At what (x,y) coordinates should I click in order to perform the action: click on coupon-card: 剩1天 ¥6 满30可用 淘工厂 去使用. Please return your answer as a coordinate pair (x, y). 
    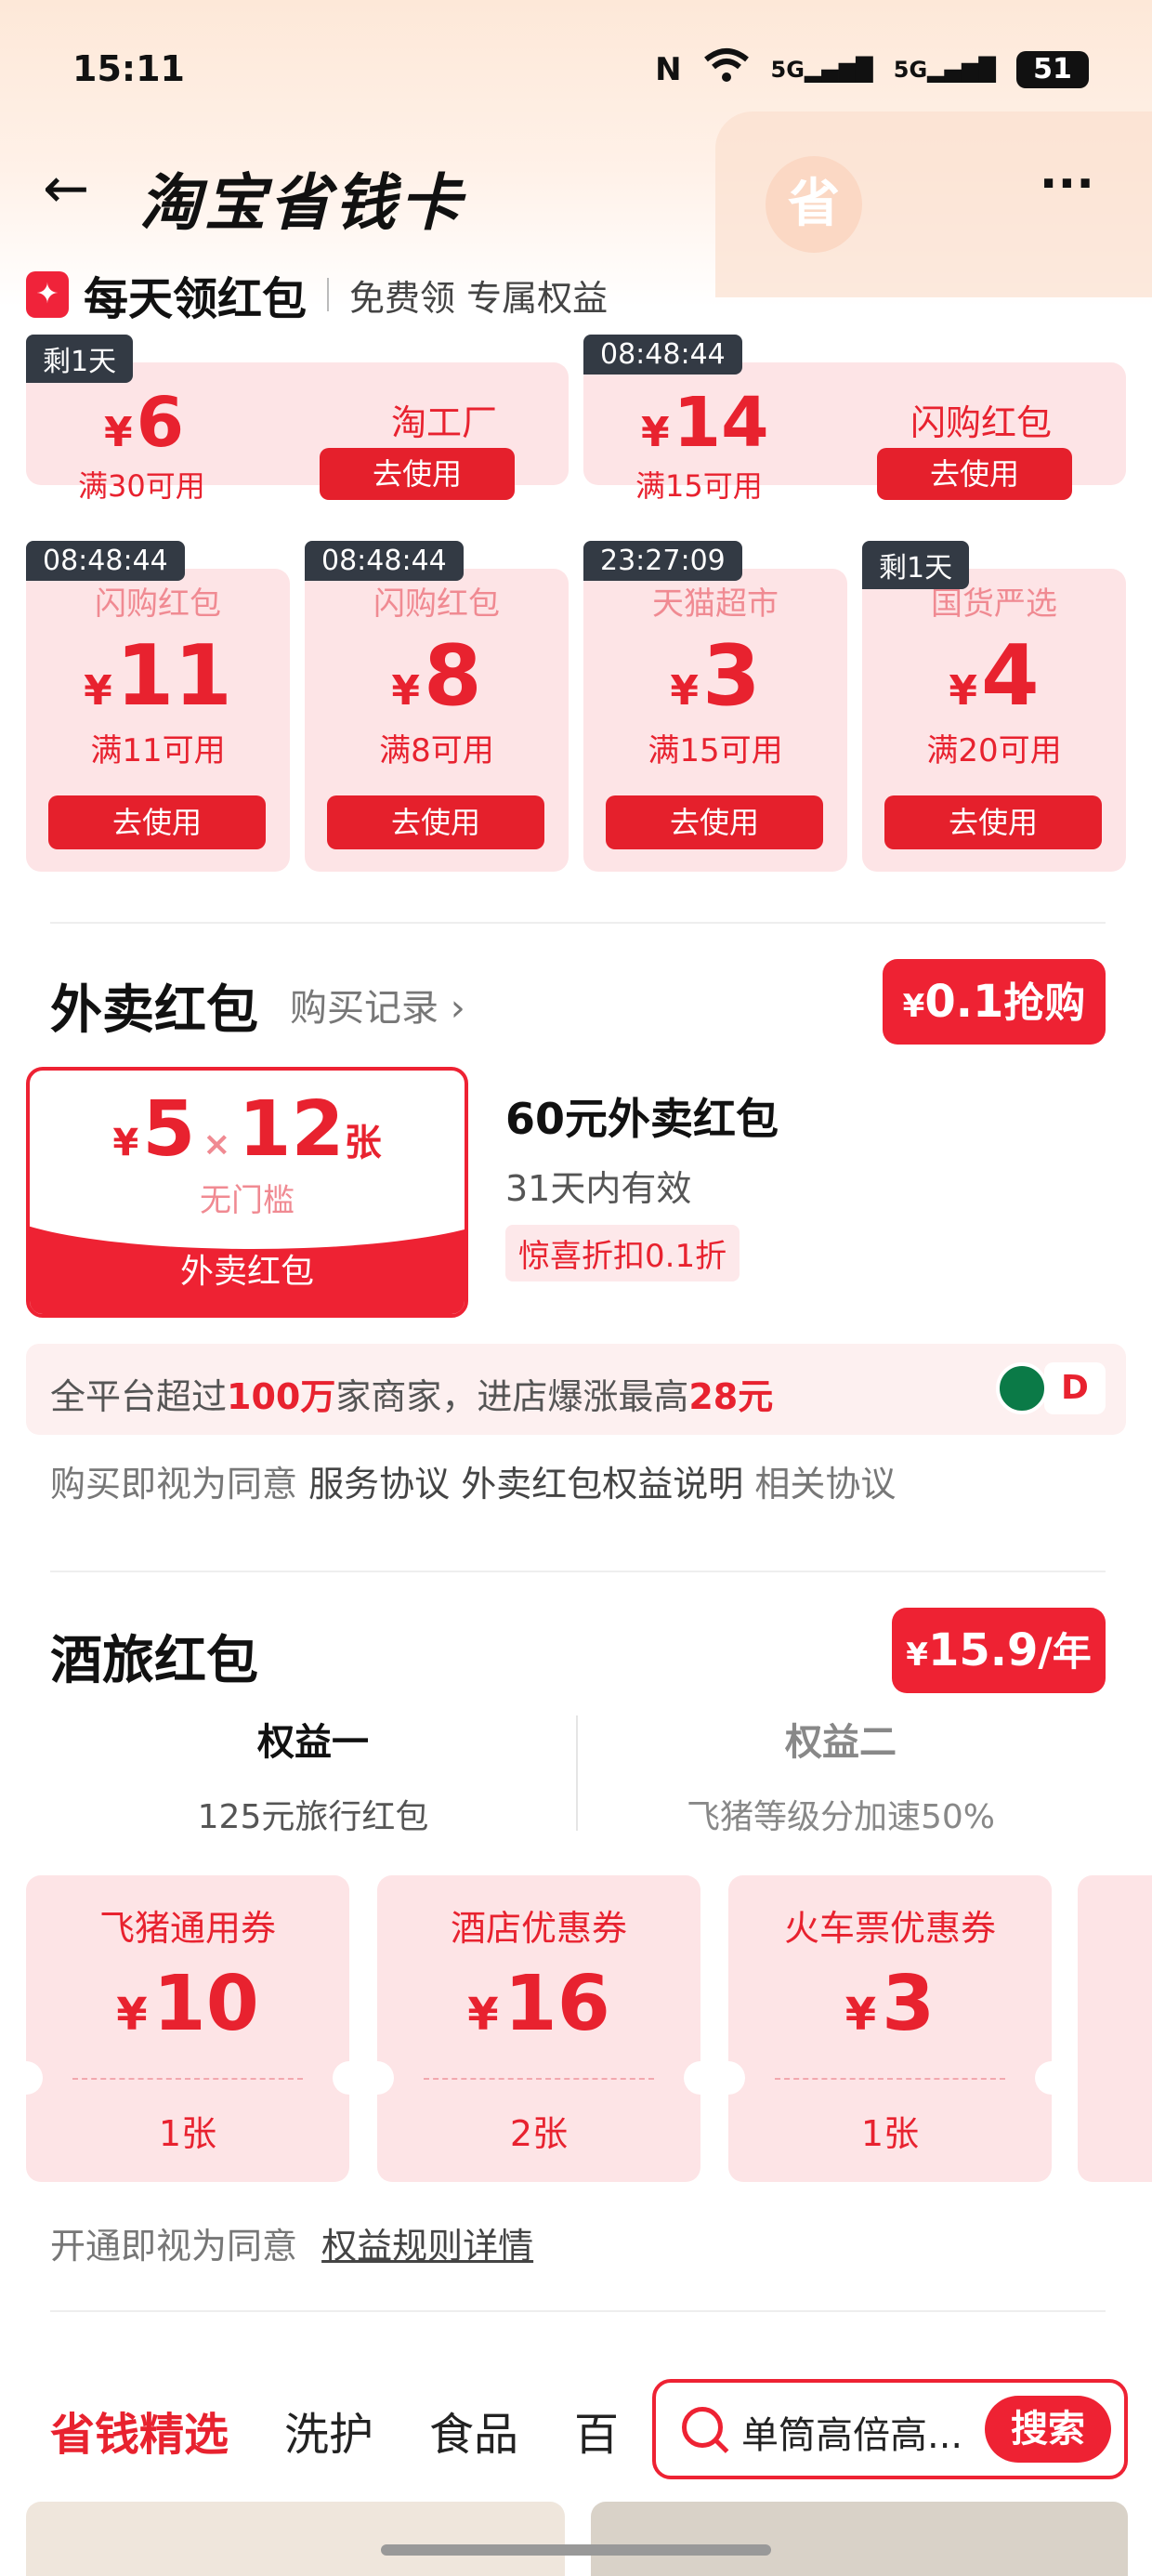
    Looking at the image, I should click on (297, 419).